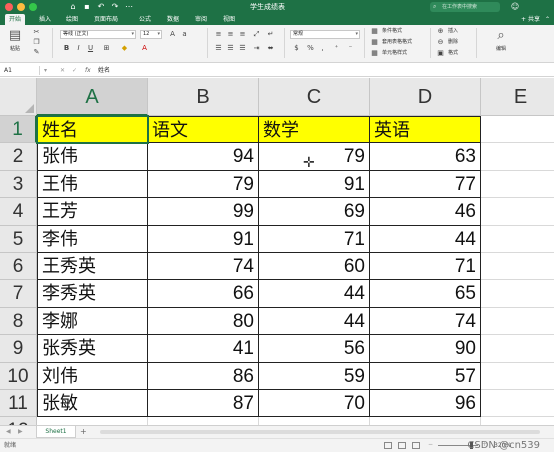  I want to click on align-left-icon: ☰, so click(218, 48).